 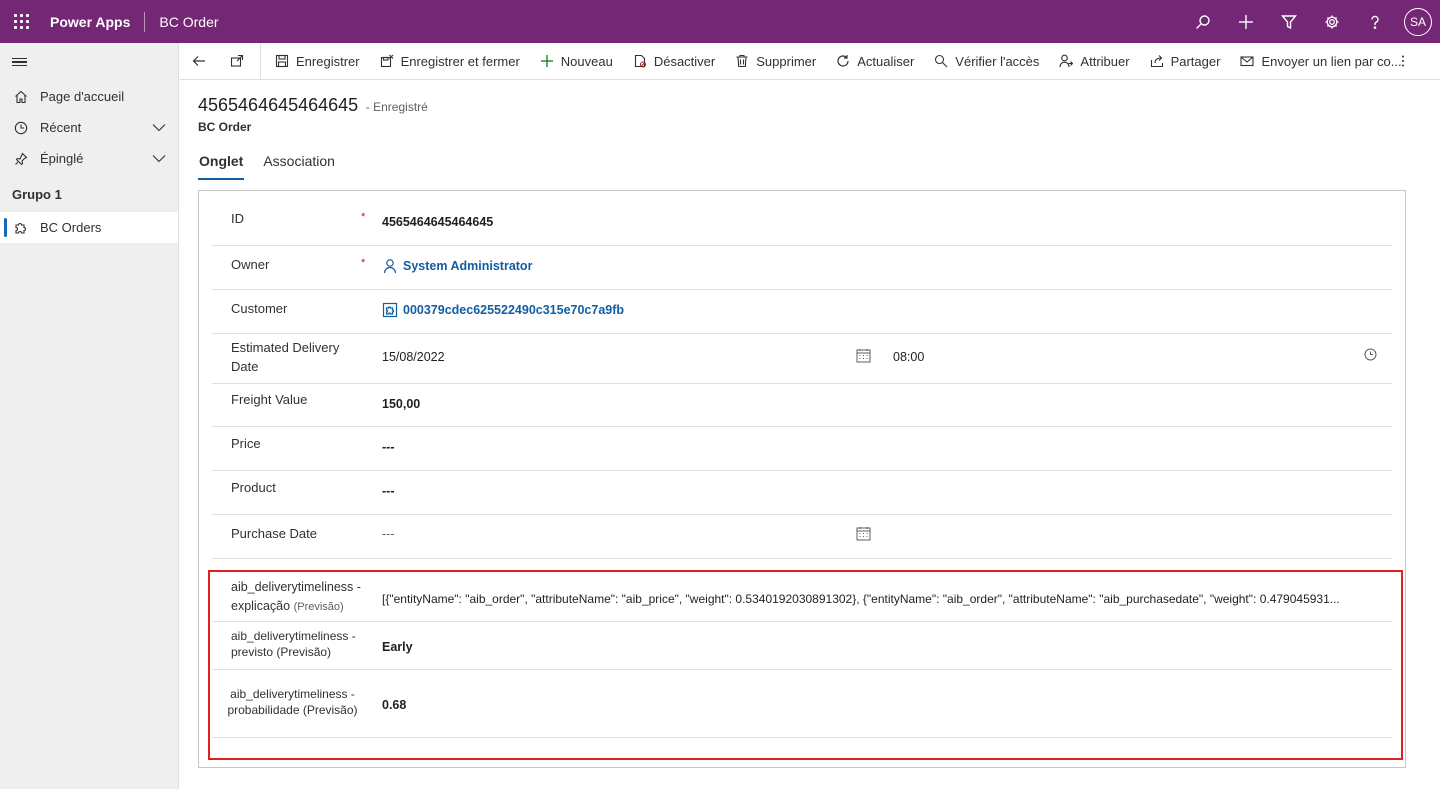 I want to click on tab-association: Association, so click(x=299, y=165).